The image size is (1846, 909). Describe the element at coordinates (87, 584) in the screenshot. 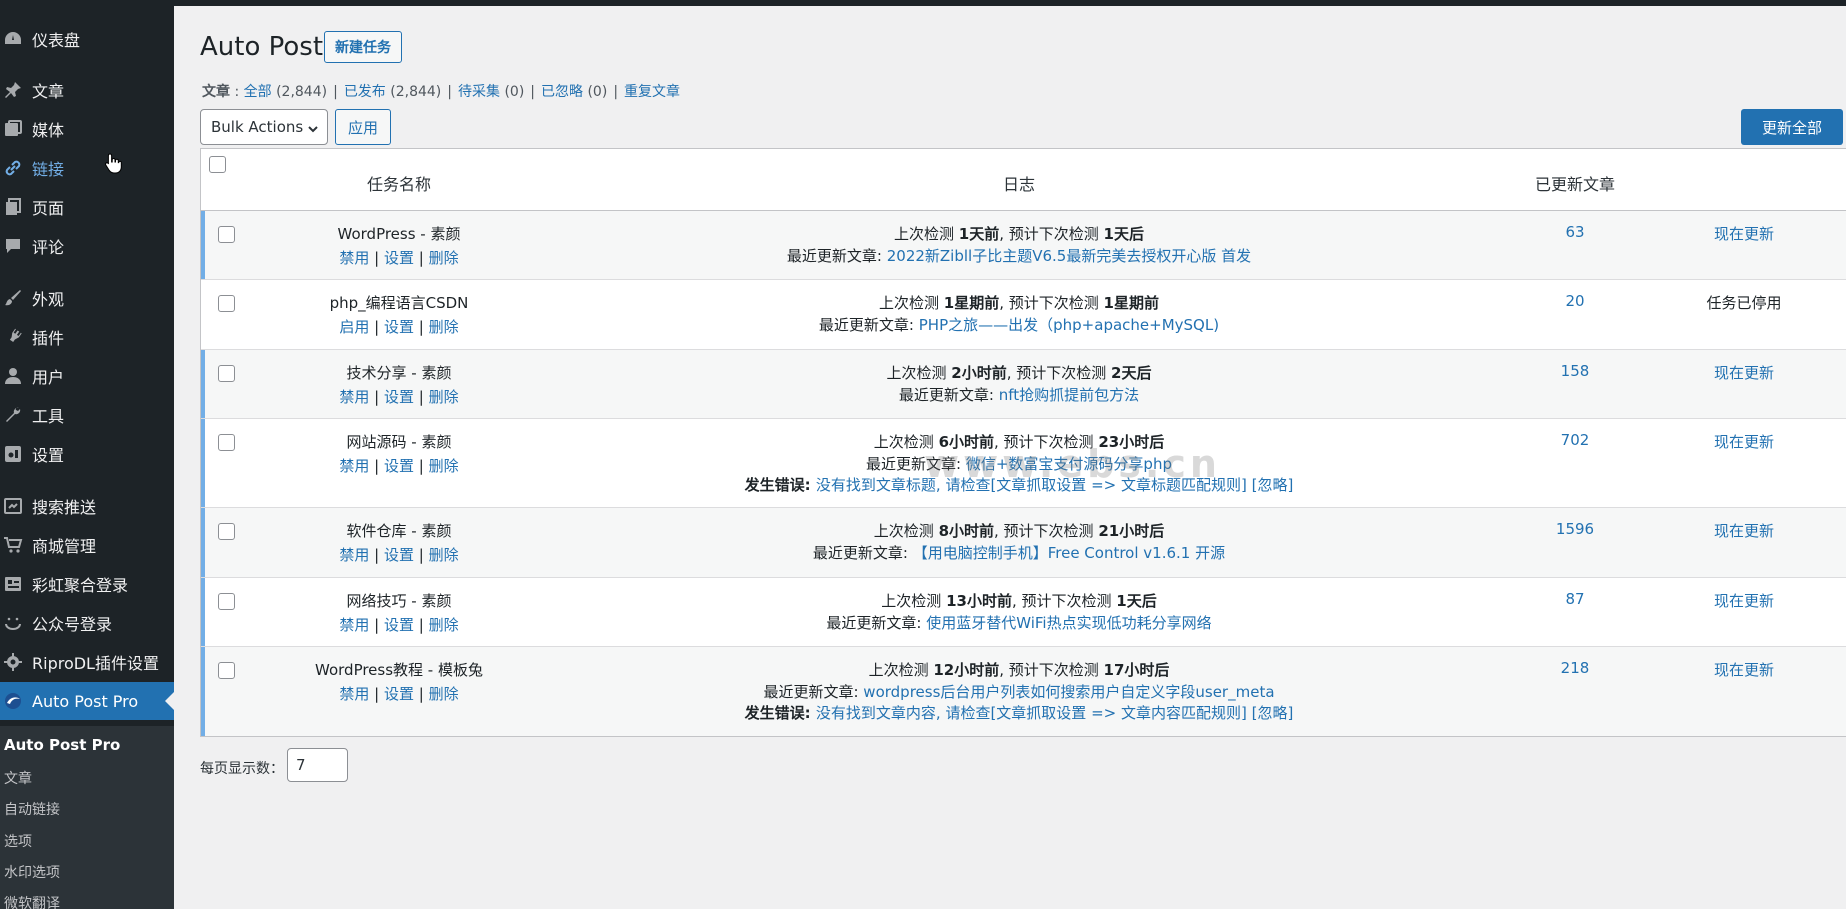

I see `menu-rainbow-login: 彩虹聚合登录` at that location.